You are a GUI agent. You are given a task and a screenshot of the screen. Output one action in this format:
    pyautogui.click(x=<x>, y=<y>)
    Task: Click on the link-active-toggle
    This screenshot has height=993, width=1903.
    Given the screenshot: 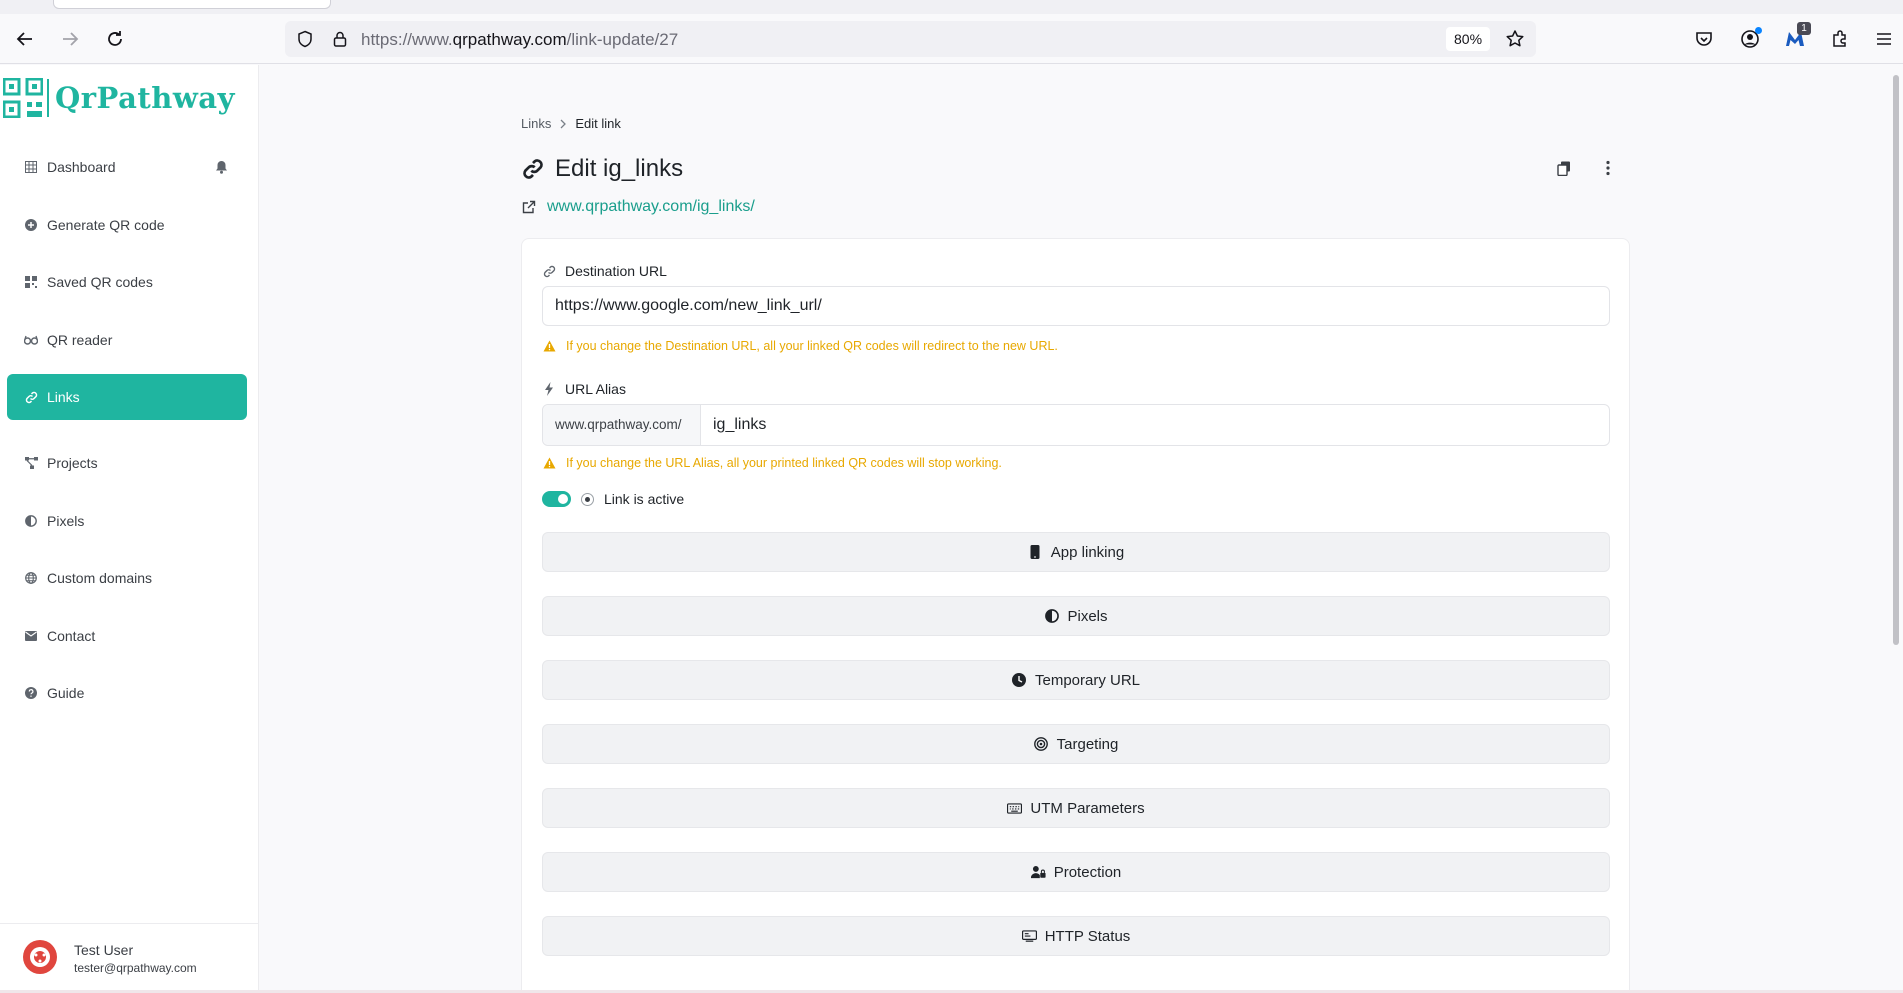 What is the action you would take?
    pyautogui.click(x=556, y=499)
    